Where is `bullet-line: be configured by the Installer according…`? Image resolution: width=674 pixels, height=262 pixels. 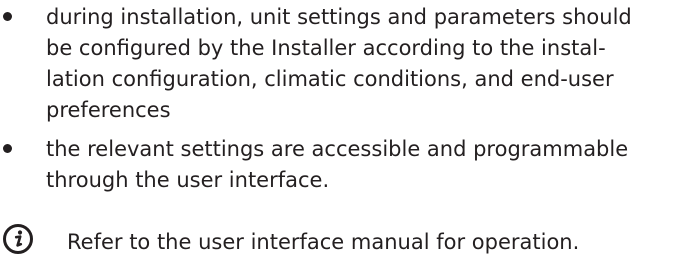
bullet-line: be configured by the Installer according… is located at coordinates (326, 48).